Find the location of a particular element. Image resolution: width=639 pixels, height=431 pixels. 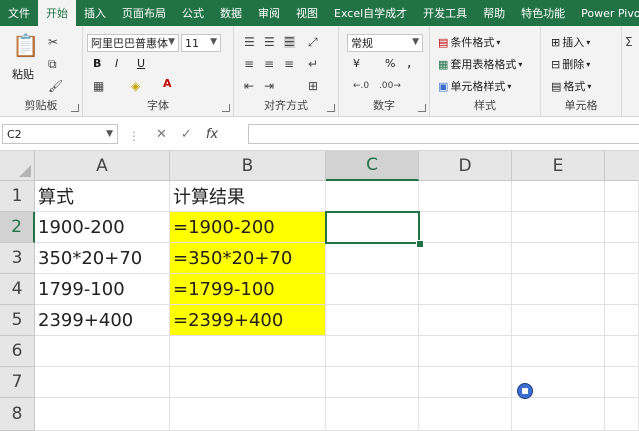

tab-help: 帮助 is located at coordinates (494, 13).